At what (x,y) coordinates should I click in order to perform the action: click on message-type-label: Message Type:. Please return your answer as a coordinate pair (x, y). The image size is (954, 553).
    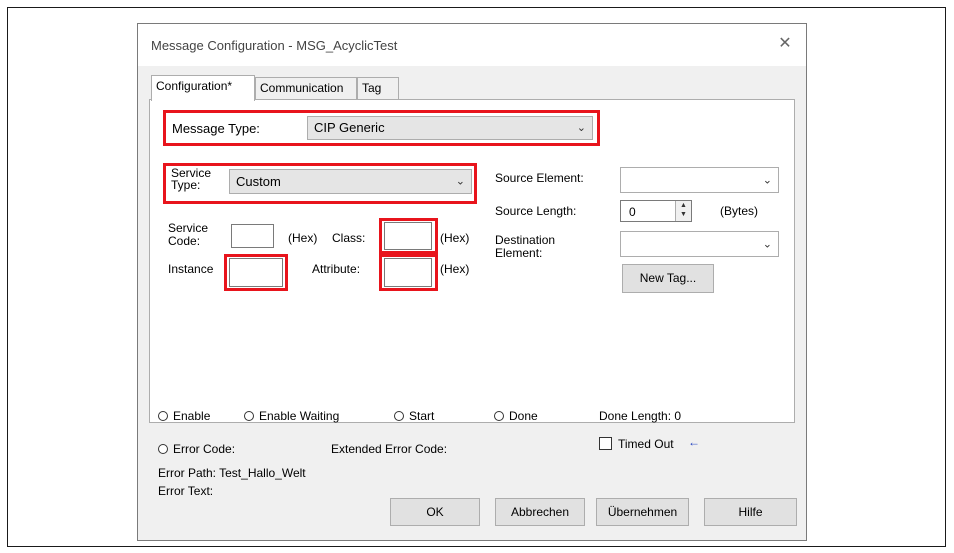
    Looking at the image, I should click on (216, 128).